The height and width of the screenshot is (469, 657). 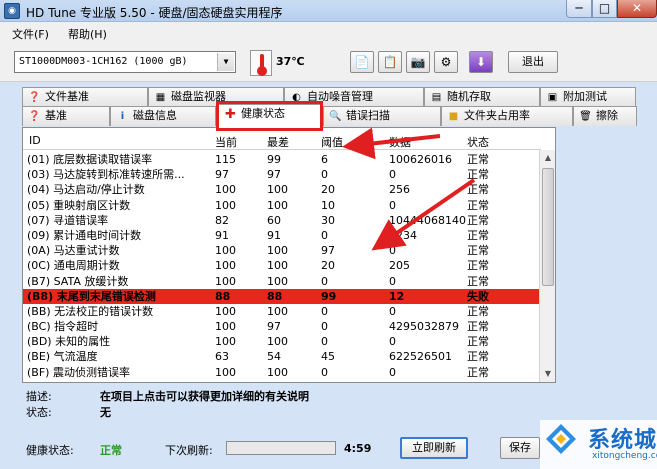 What do you see at coordinates (282, 356) in the screenshot?
I see `table-row: (BE) 气流温度 63 54 45 622526501 正常` at bounding box center [282, 356].